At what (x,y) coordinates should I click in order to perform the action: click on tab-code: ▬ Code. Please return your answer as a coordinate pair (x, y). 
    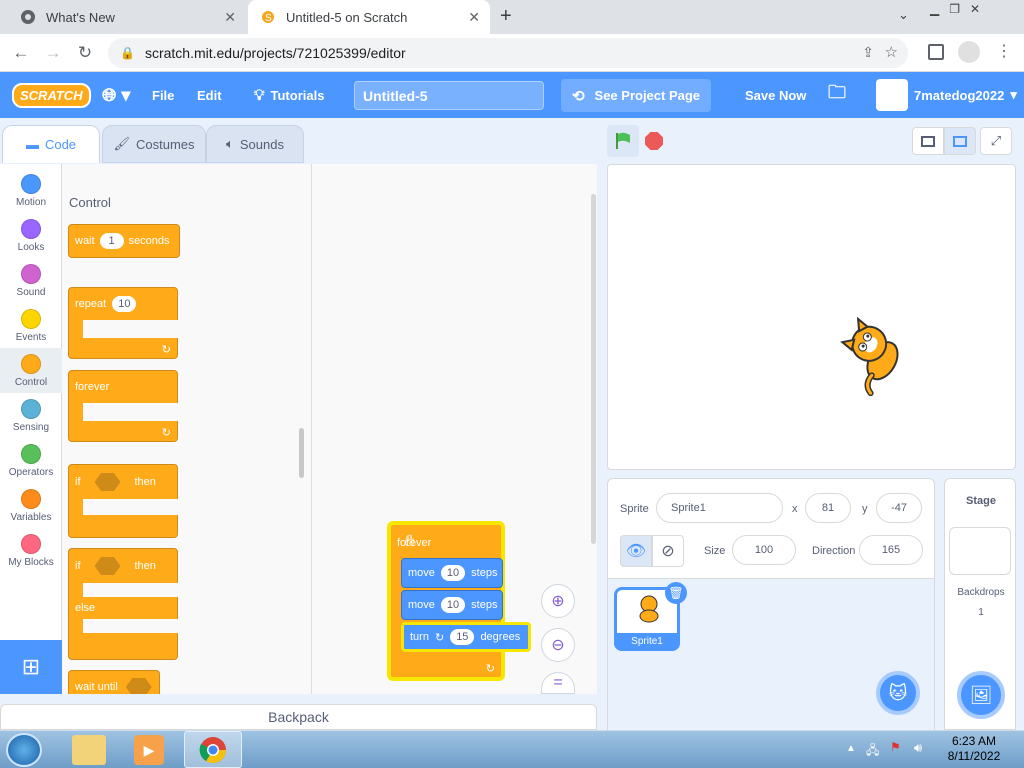
    Looking at the image, I should click on (51, 144).